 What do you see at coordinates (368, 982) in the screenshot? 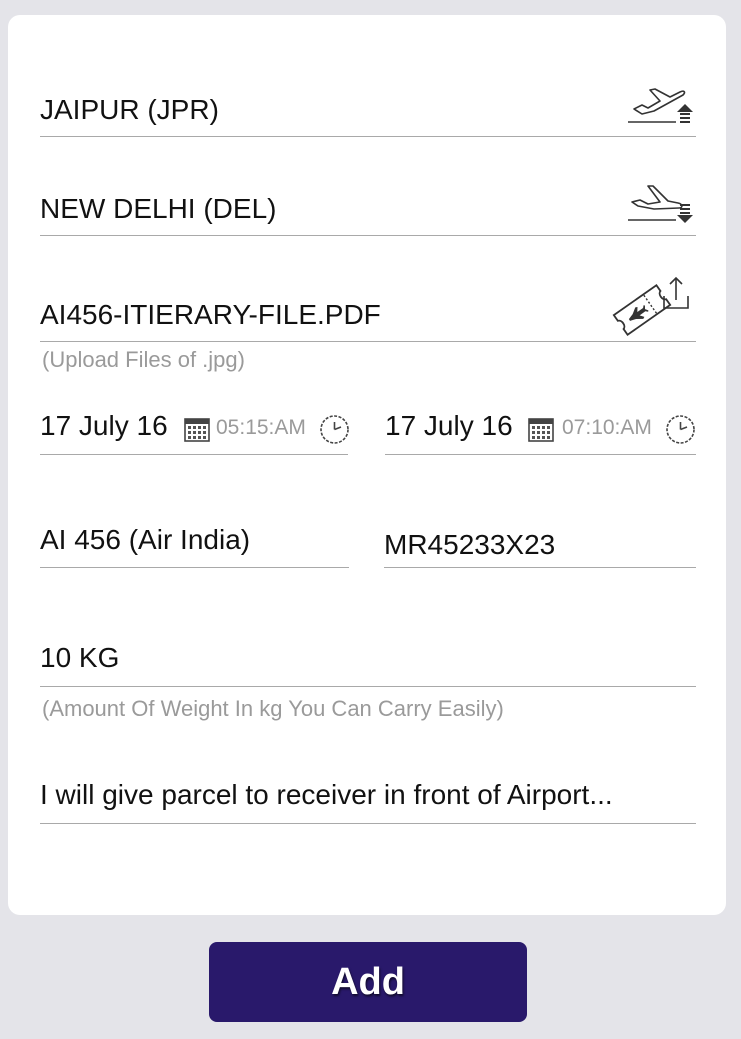
I see `add-button: Add` at bounding box center [368, 982].